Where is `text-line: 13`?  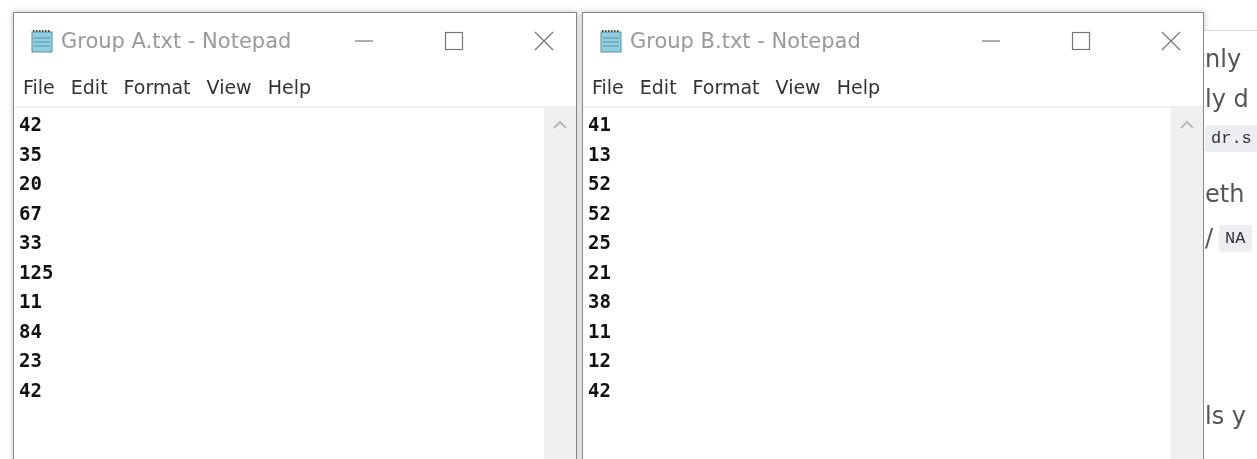
text-line: 13 is located at coordinates (599, 154).